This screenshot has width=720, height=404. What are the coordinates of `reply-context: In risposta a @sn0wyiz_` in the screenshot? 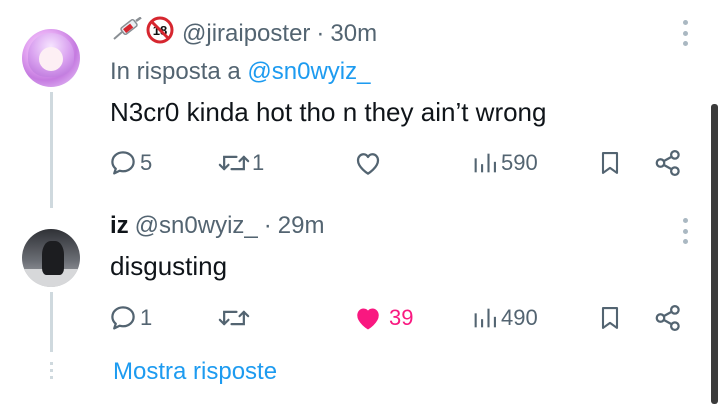 It's located at (240, 72).